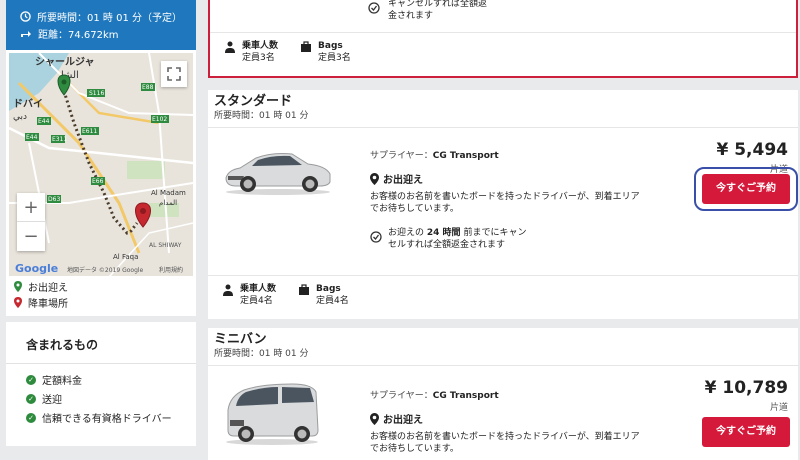 The image size is (800, 460). Describe the element at coordinates (25, 16) in the screenshot. I see `clock-icon` at that location.